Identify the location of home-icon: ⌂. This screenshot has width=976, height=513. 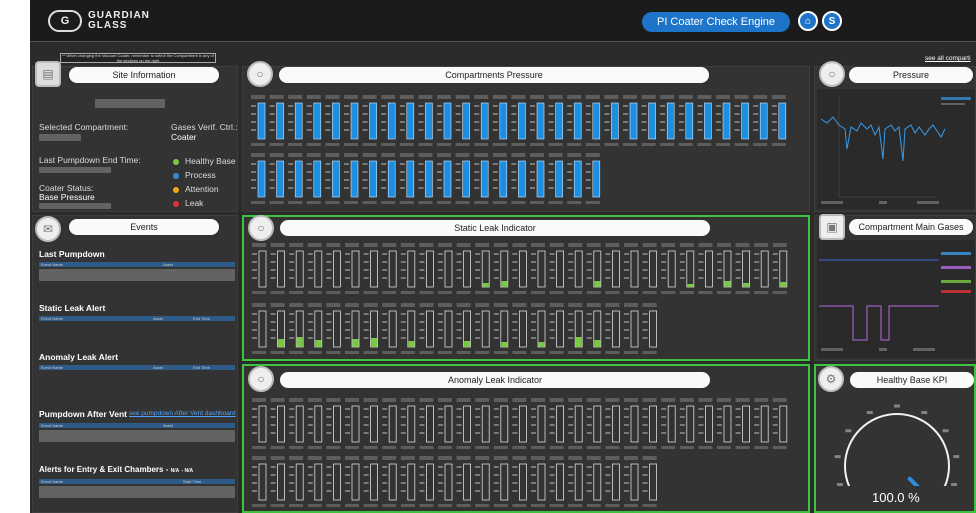
(808, 21).